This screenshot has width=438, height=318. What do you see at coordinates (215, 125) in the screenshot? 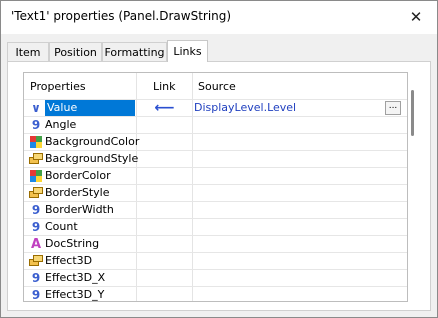
I see `table-row: 9 Angle` at bounding box center [215, 125].